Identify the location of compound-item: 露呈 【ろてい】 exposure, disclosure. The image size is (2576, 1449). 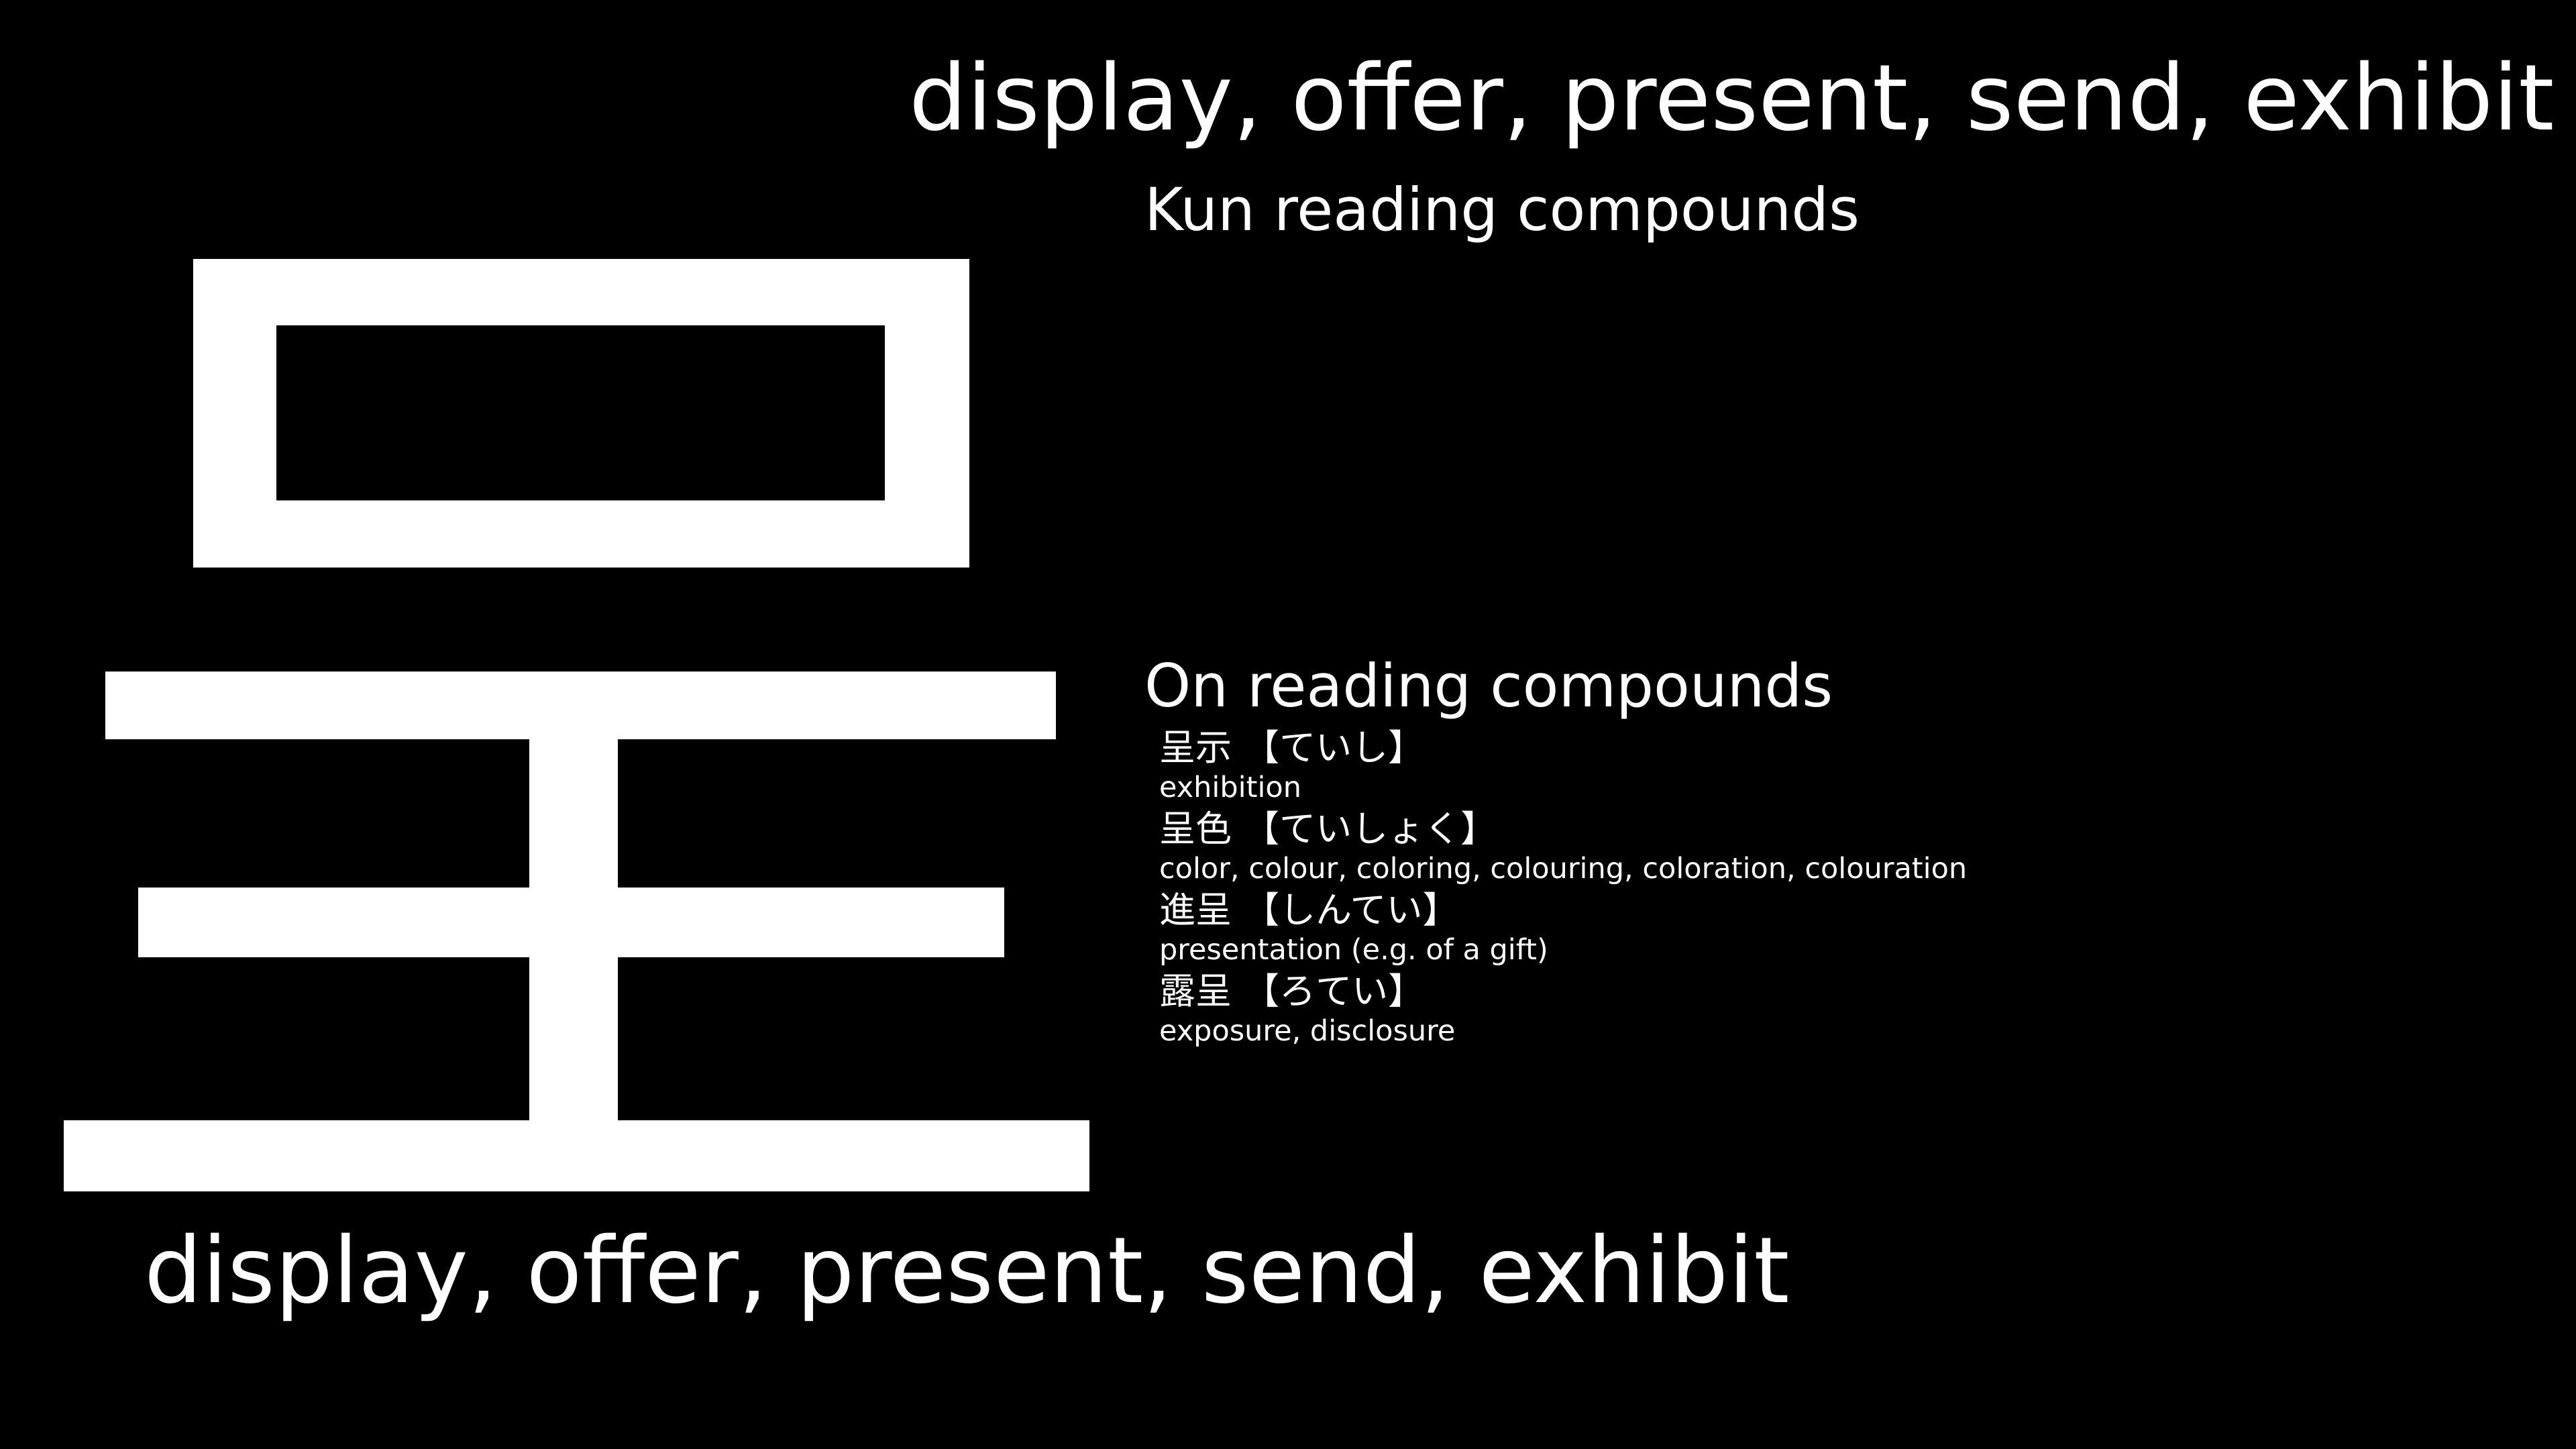
(1563, 1010).